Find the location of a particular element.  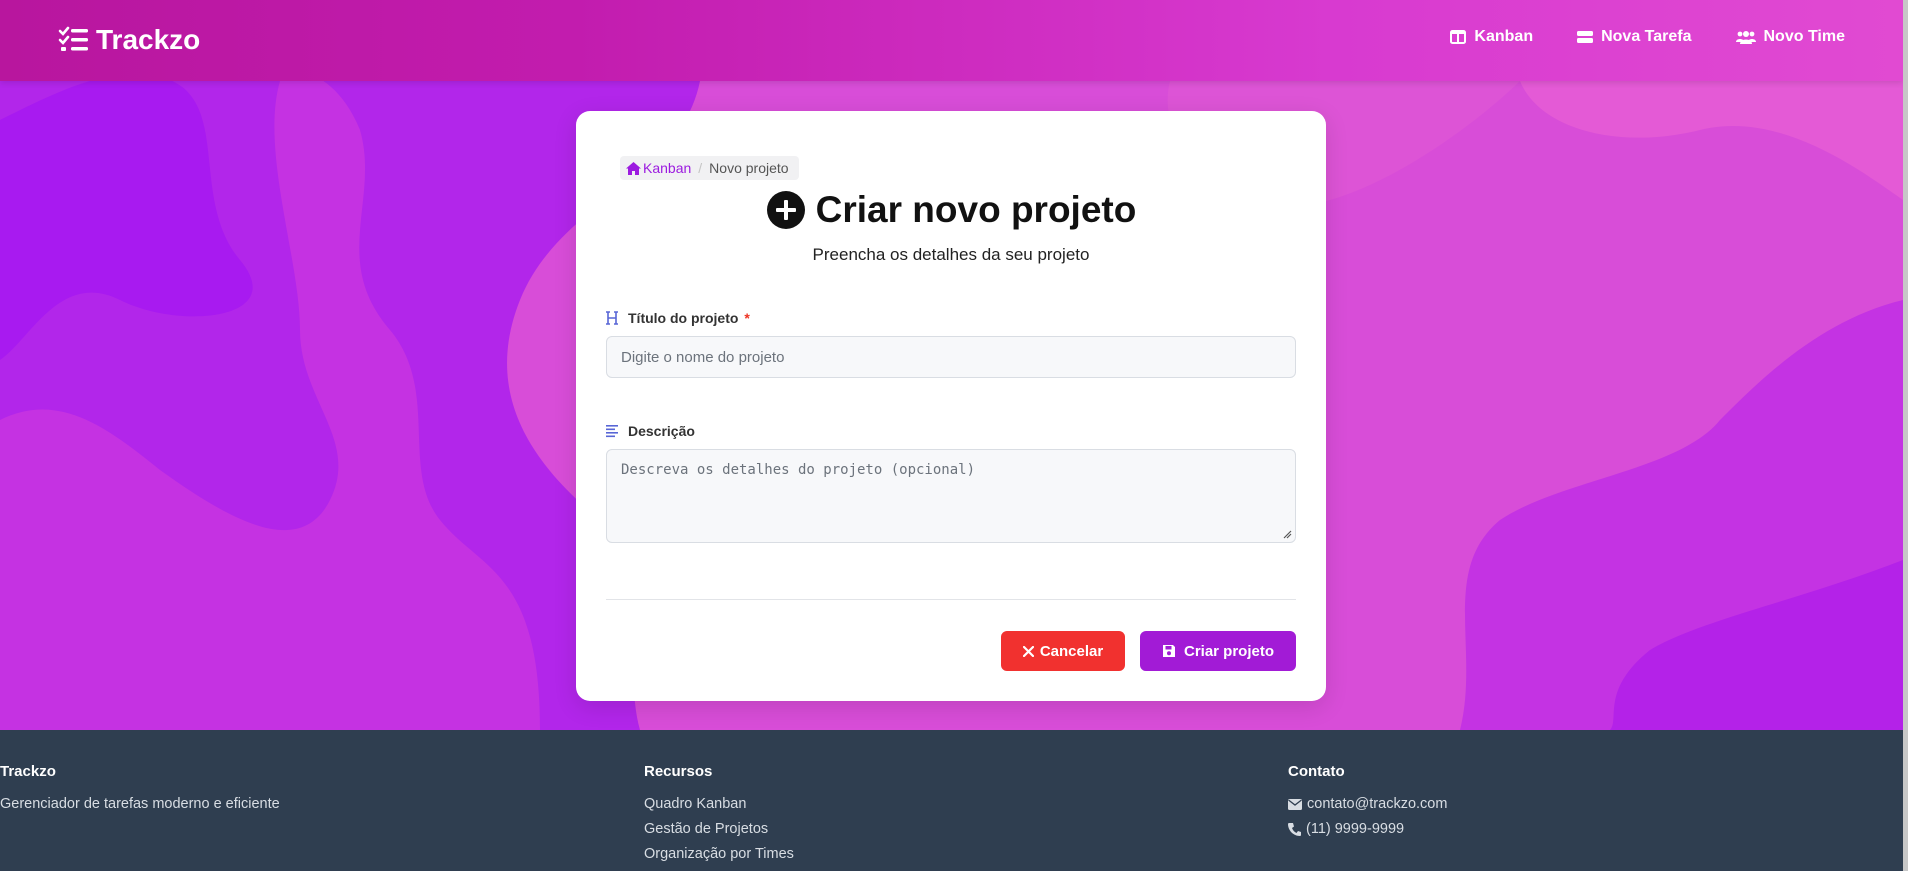

heading-icon is located at coordinates (612, 318).